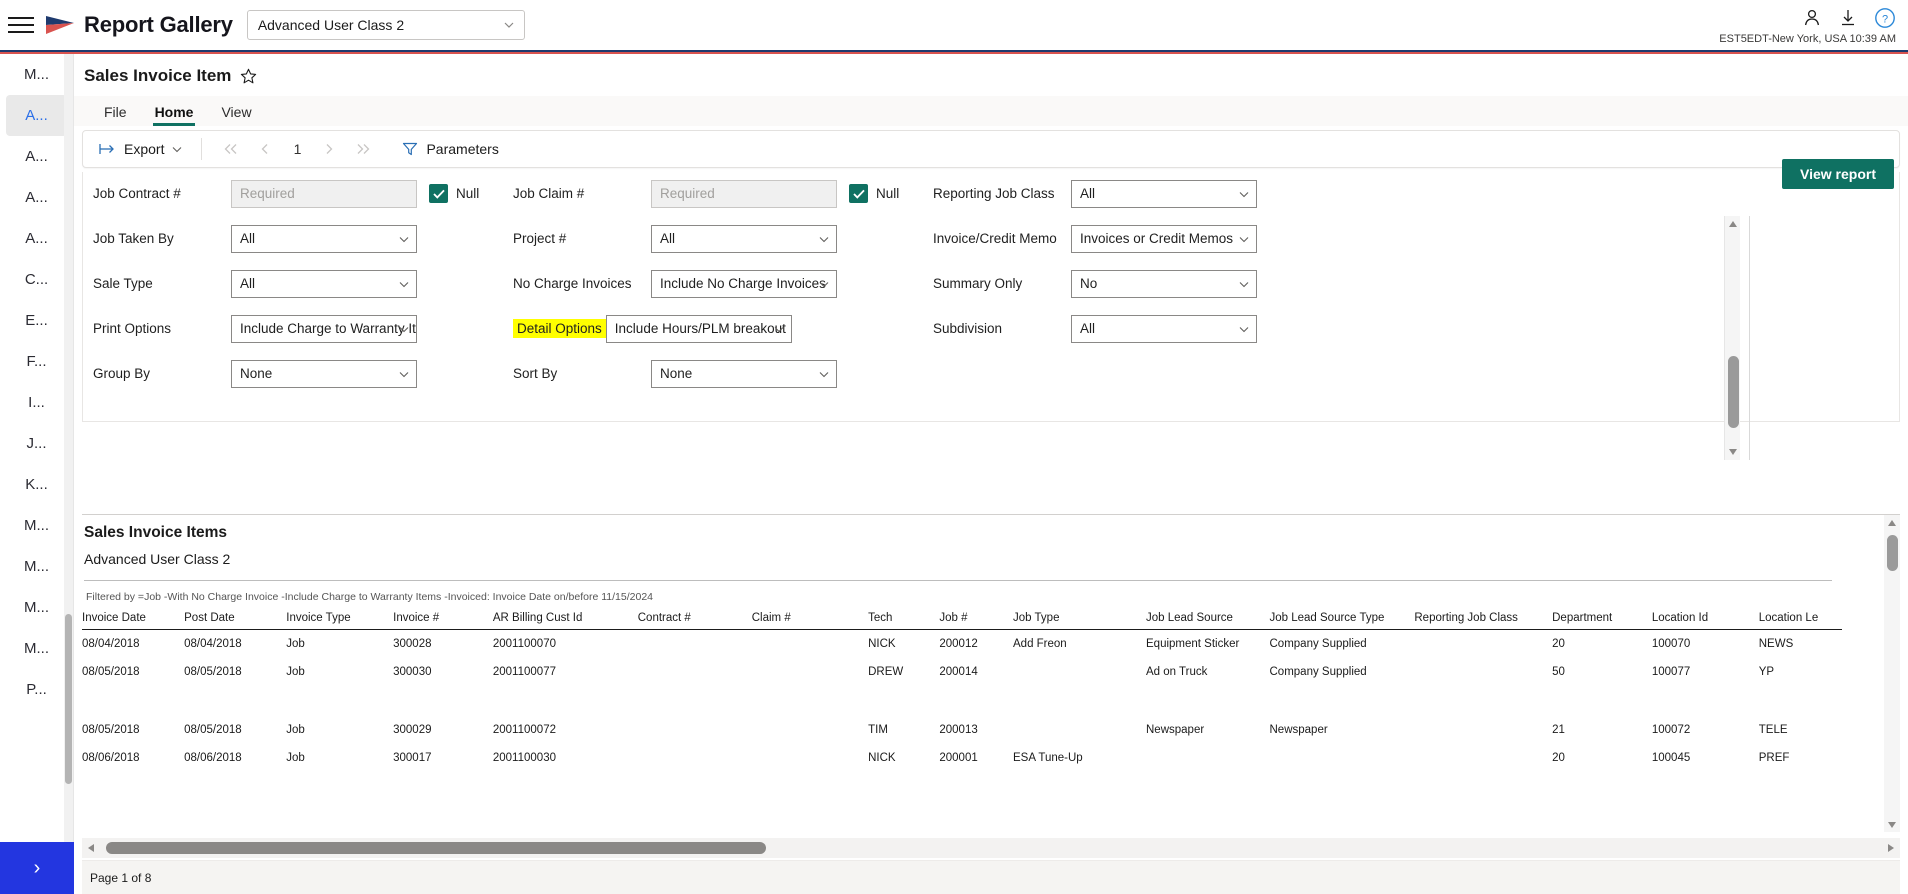 The image size is (1908, 894). I want to click on scroll-left-icon, so click(91, 848).